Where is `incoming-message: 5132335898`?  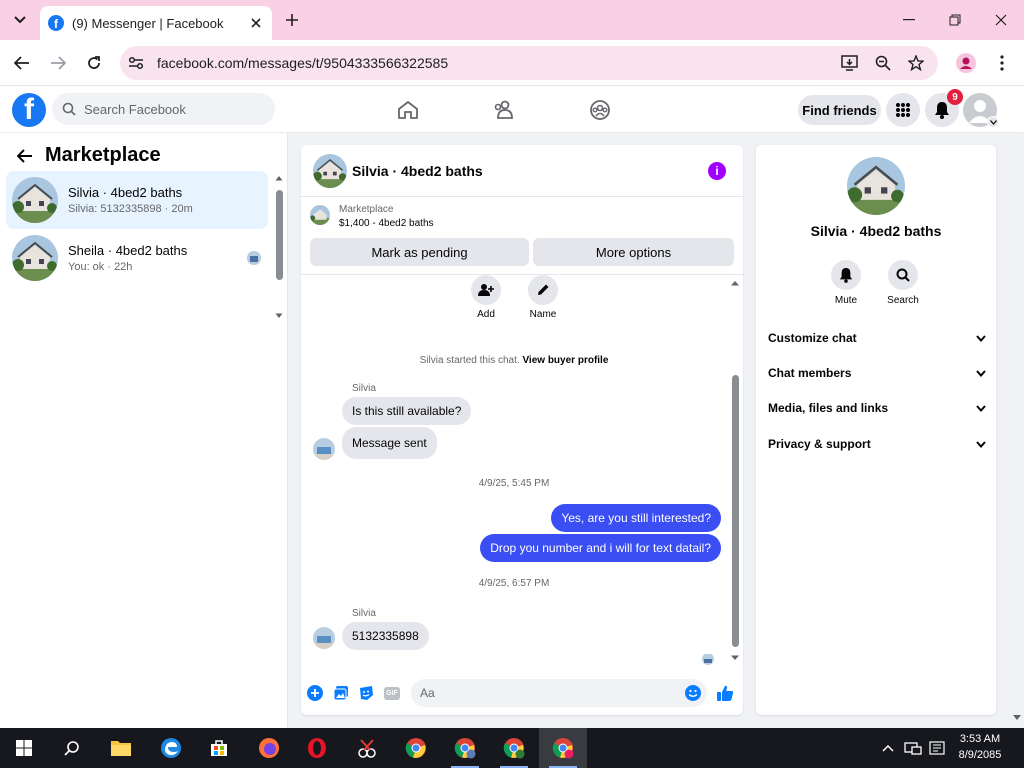 incoming-message: 5132335898 is located at coordinates (385, 636).